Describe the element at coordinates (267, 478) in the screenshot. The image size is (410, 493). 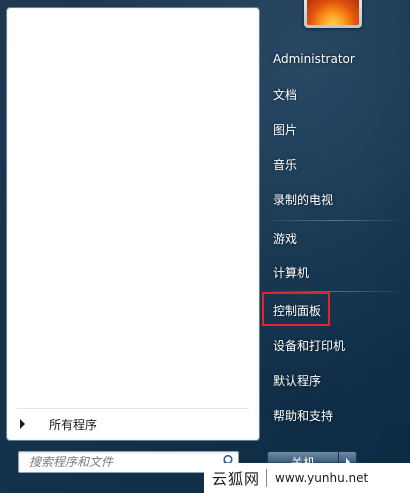
I see `watermark-divider` at that location.